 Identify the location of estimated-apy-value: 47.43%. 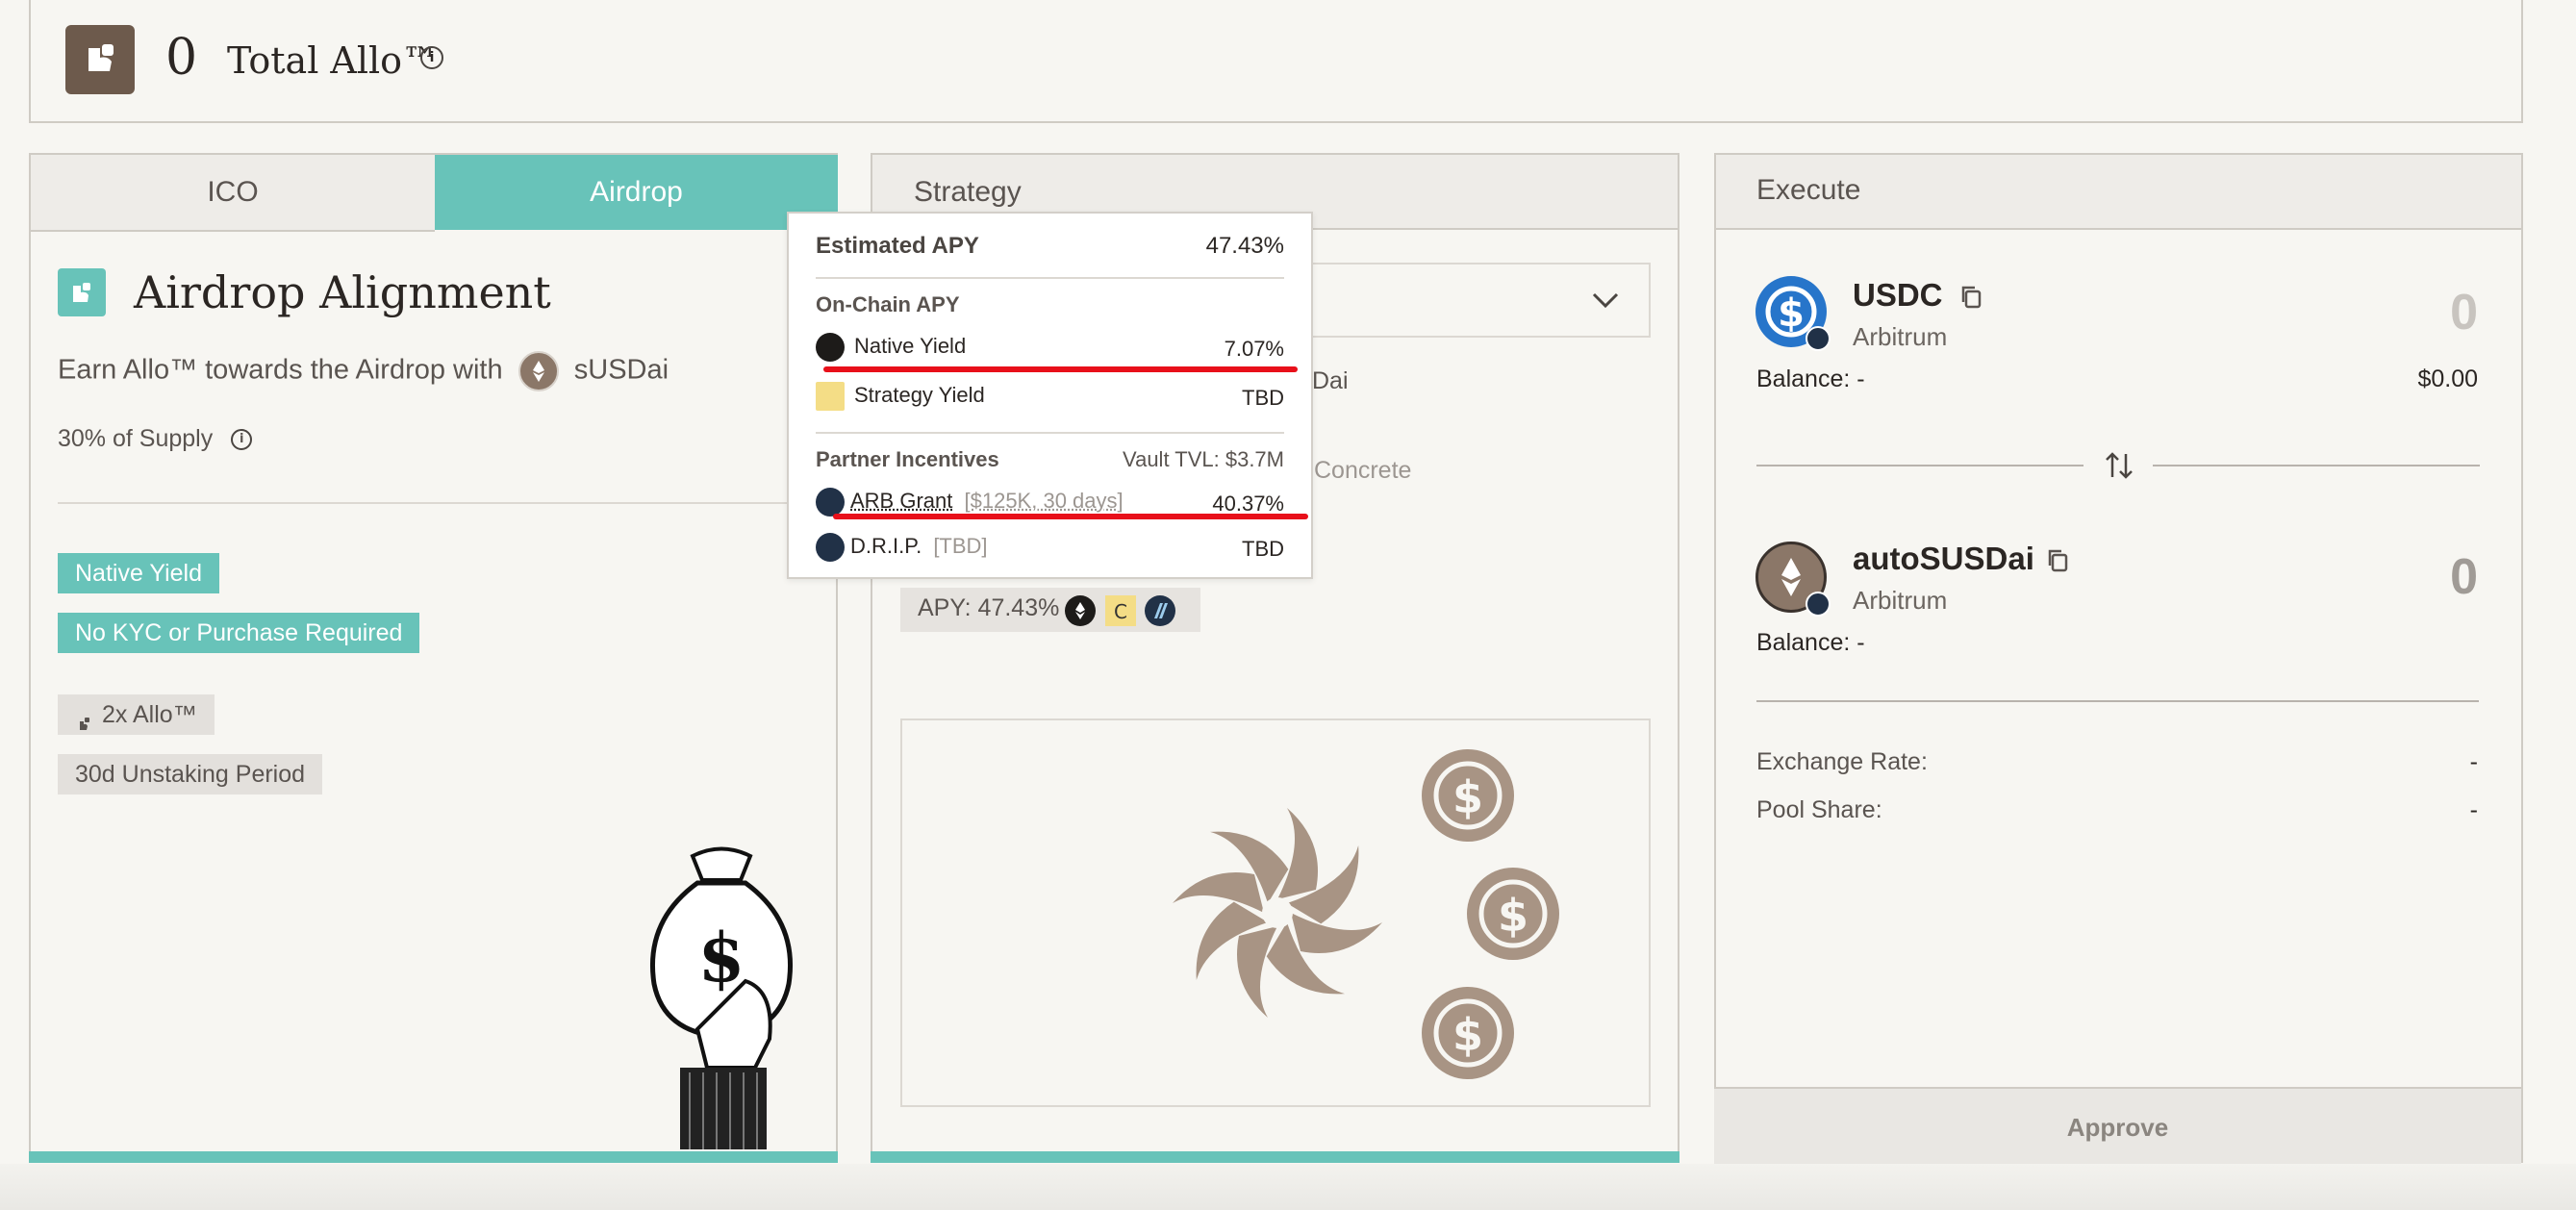
(1244, 246).